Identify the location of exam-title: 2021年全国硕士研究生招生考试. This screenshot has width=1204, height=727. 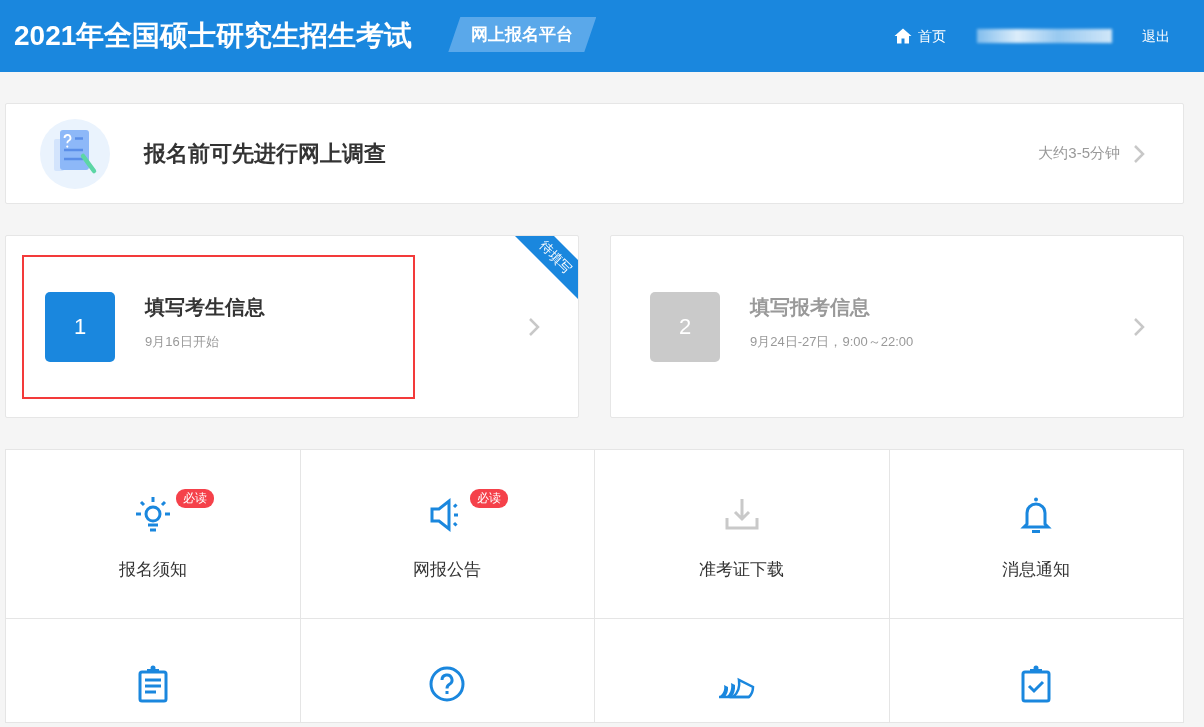
(213, 36).